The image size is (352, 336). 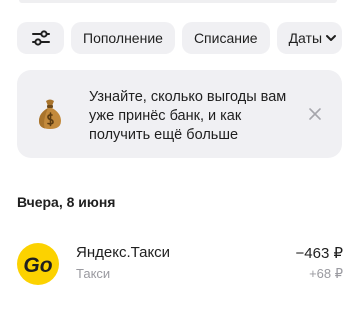 What do you see at coordinates (66, 202) in the screenshot?
I see `date-group-header: Вчера, 8 июня` at bounding box center [66, 202].